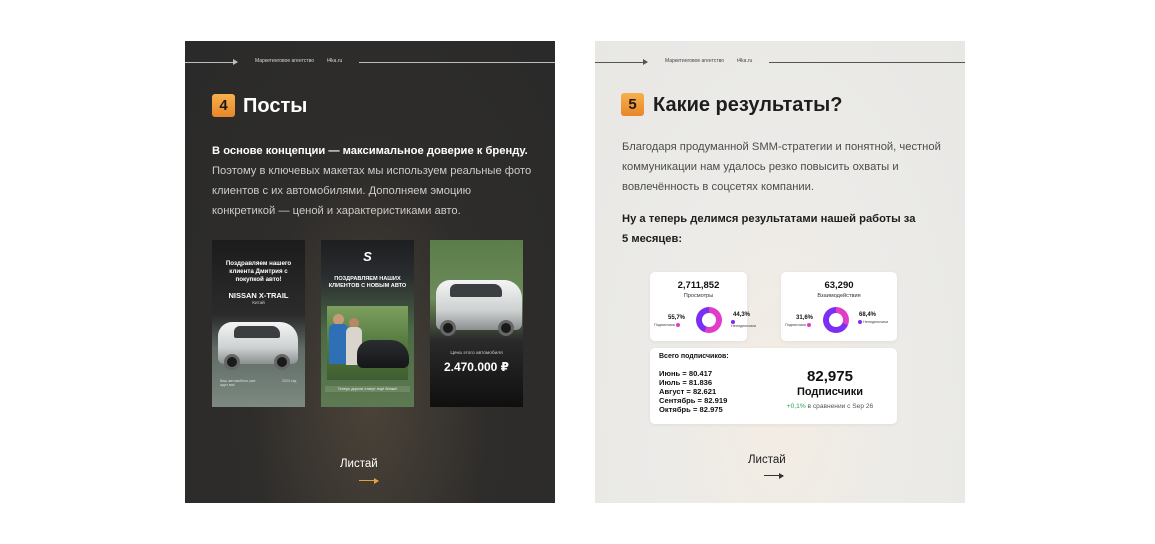  I want to click on slide-title: Какие результаты?, so click(748, 105).